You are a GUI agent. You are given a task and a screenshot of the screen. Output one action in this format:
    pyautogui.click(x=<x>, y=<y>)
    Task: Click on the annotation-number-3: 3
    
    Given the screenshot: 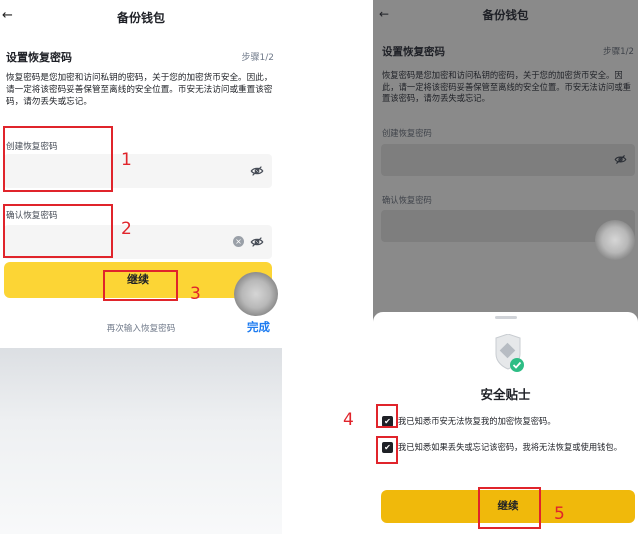 What is the action you would take?
    pyautogui.click(x=195, y=294)
    